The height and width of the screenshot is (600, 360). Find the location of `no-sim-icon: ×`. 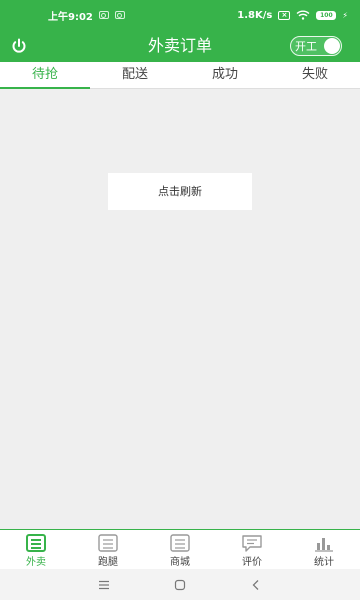

no-sim-icon: × is located at coordinates (284, 15).